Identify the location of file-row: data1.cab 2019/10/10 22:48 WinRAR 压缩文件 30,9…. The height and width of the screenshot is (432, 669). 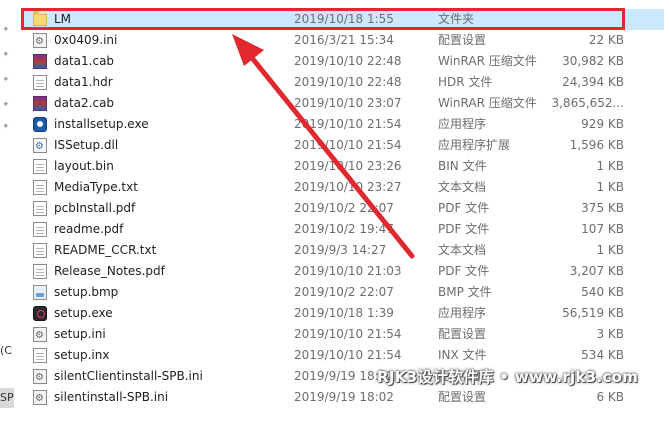
(344, 61).